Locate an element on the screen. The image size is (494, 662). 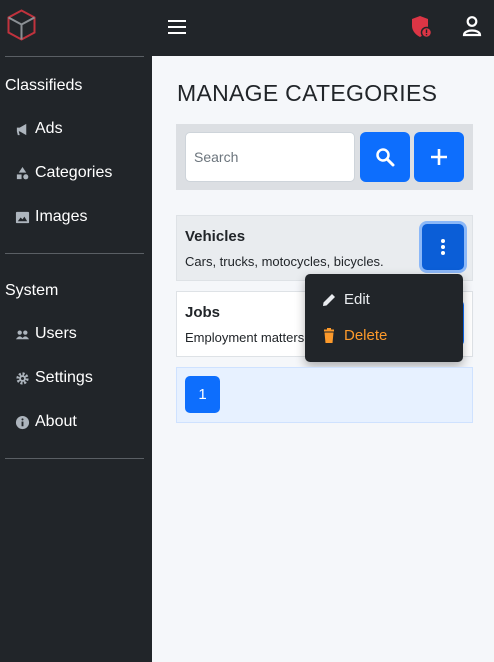
more-vertical-icon is located at coordinates (443, 247).